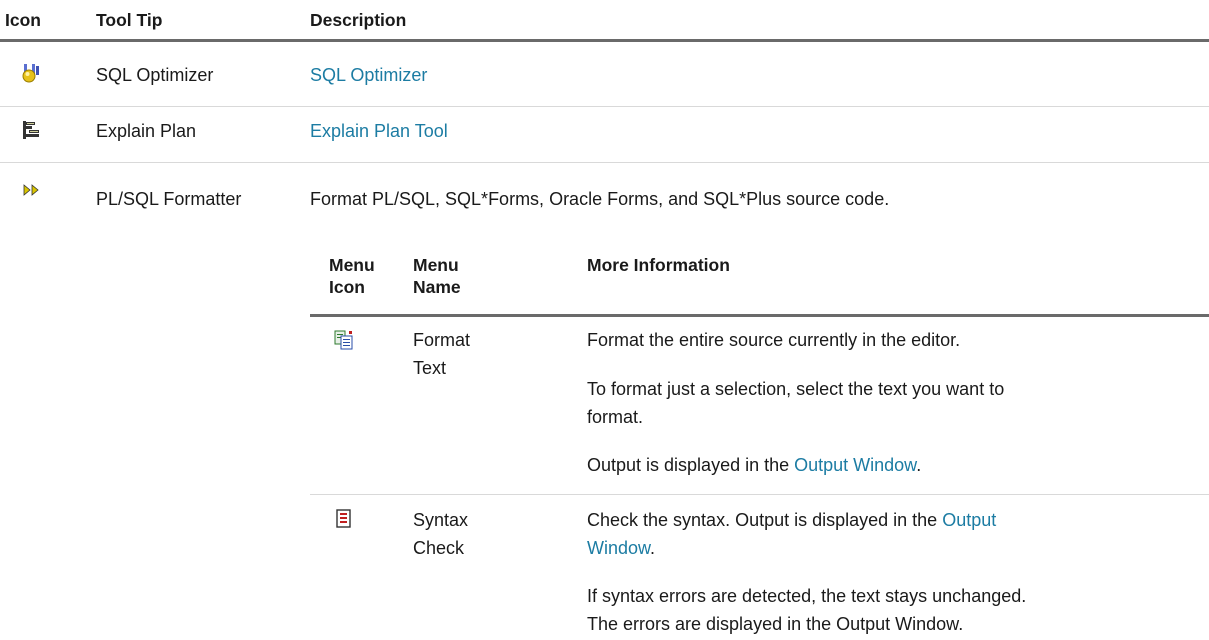 The image size is (1209, 640). Describe the element at coordinates (604, 21) in the screenshot. I see `table-header-row: Icon Tool Tip Description` at that location.